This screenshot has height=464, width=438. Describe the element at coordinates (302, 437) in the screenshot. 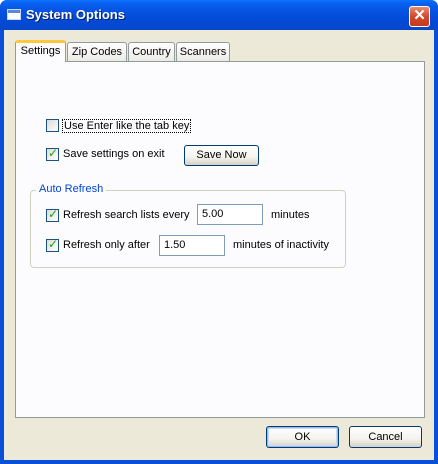

I see `ok-button: OK` at that location.